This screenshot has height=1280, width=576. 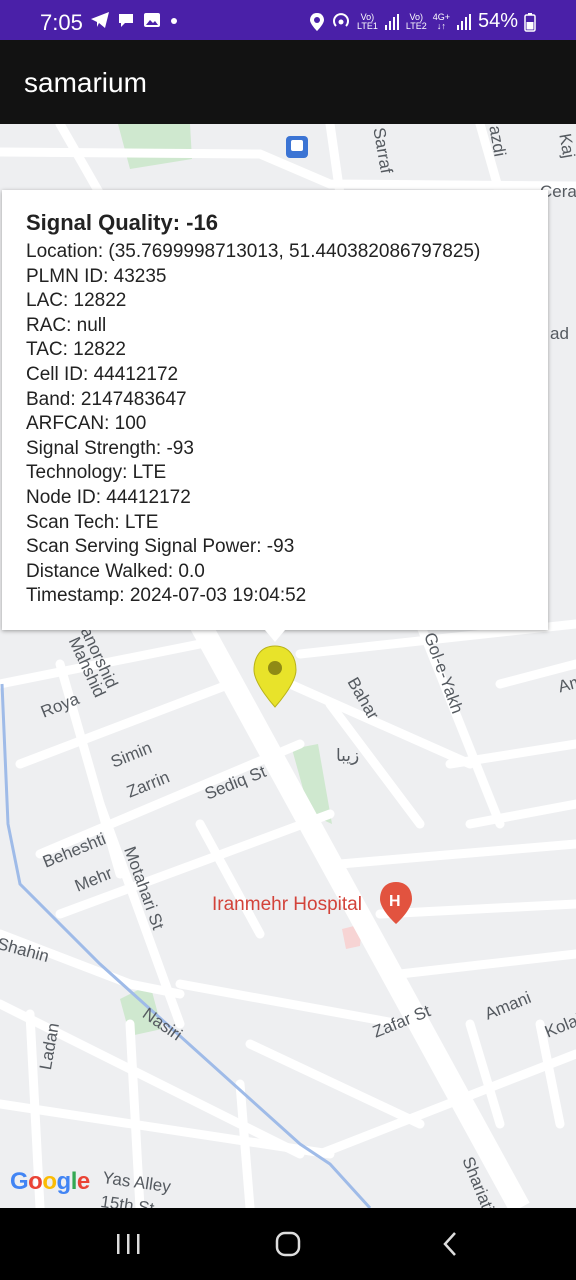 I want to click on back-icon, so click(x=450, y=1244).